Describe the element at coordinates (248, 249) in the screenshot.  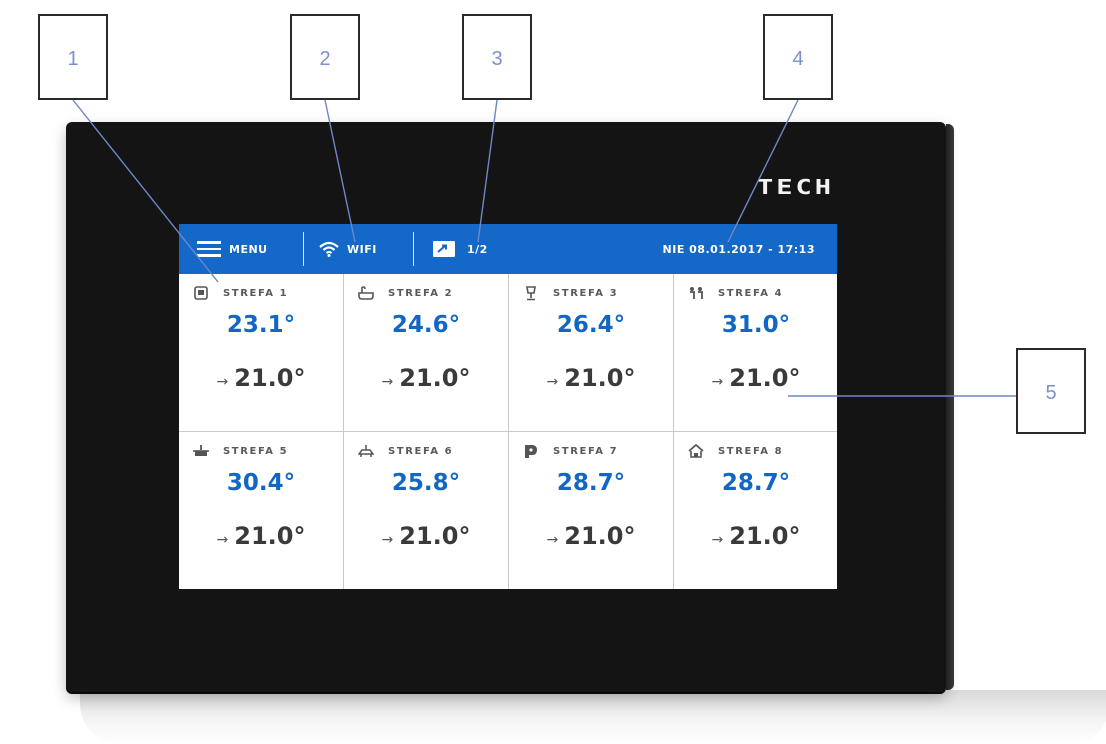
I see `menu-label: MENU` at that location.